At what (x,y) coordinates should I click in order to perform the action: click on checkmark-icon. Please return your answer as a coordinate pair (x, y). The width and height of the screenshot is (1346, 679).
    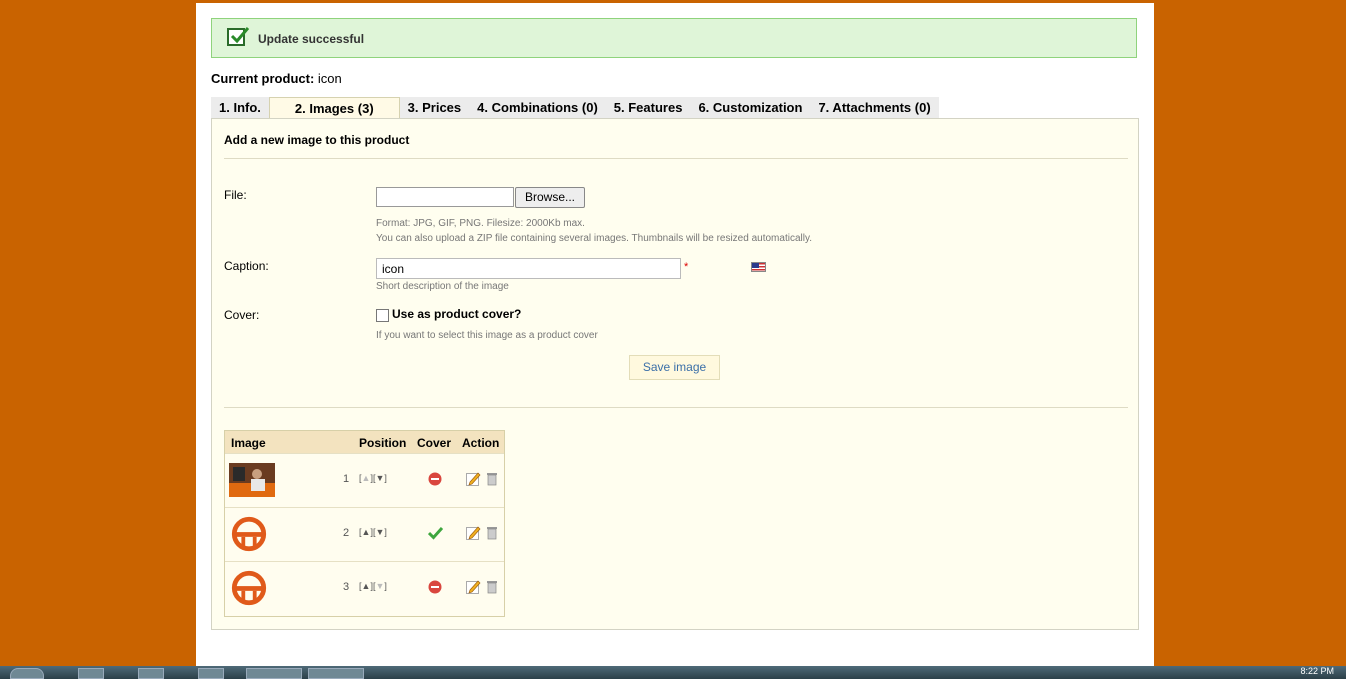
    Looking at the image, I should click on (238, 36).